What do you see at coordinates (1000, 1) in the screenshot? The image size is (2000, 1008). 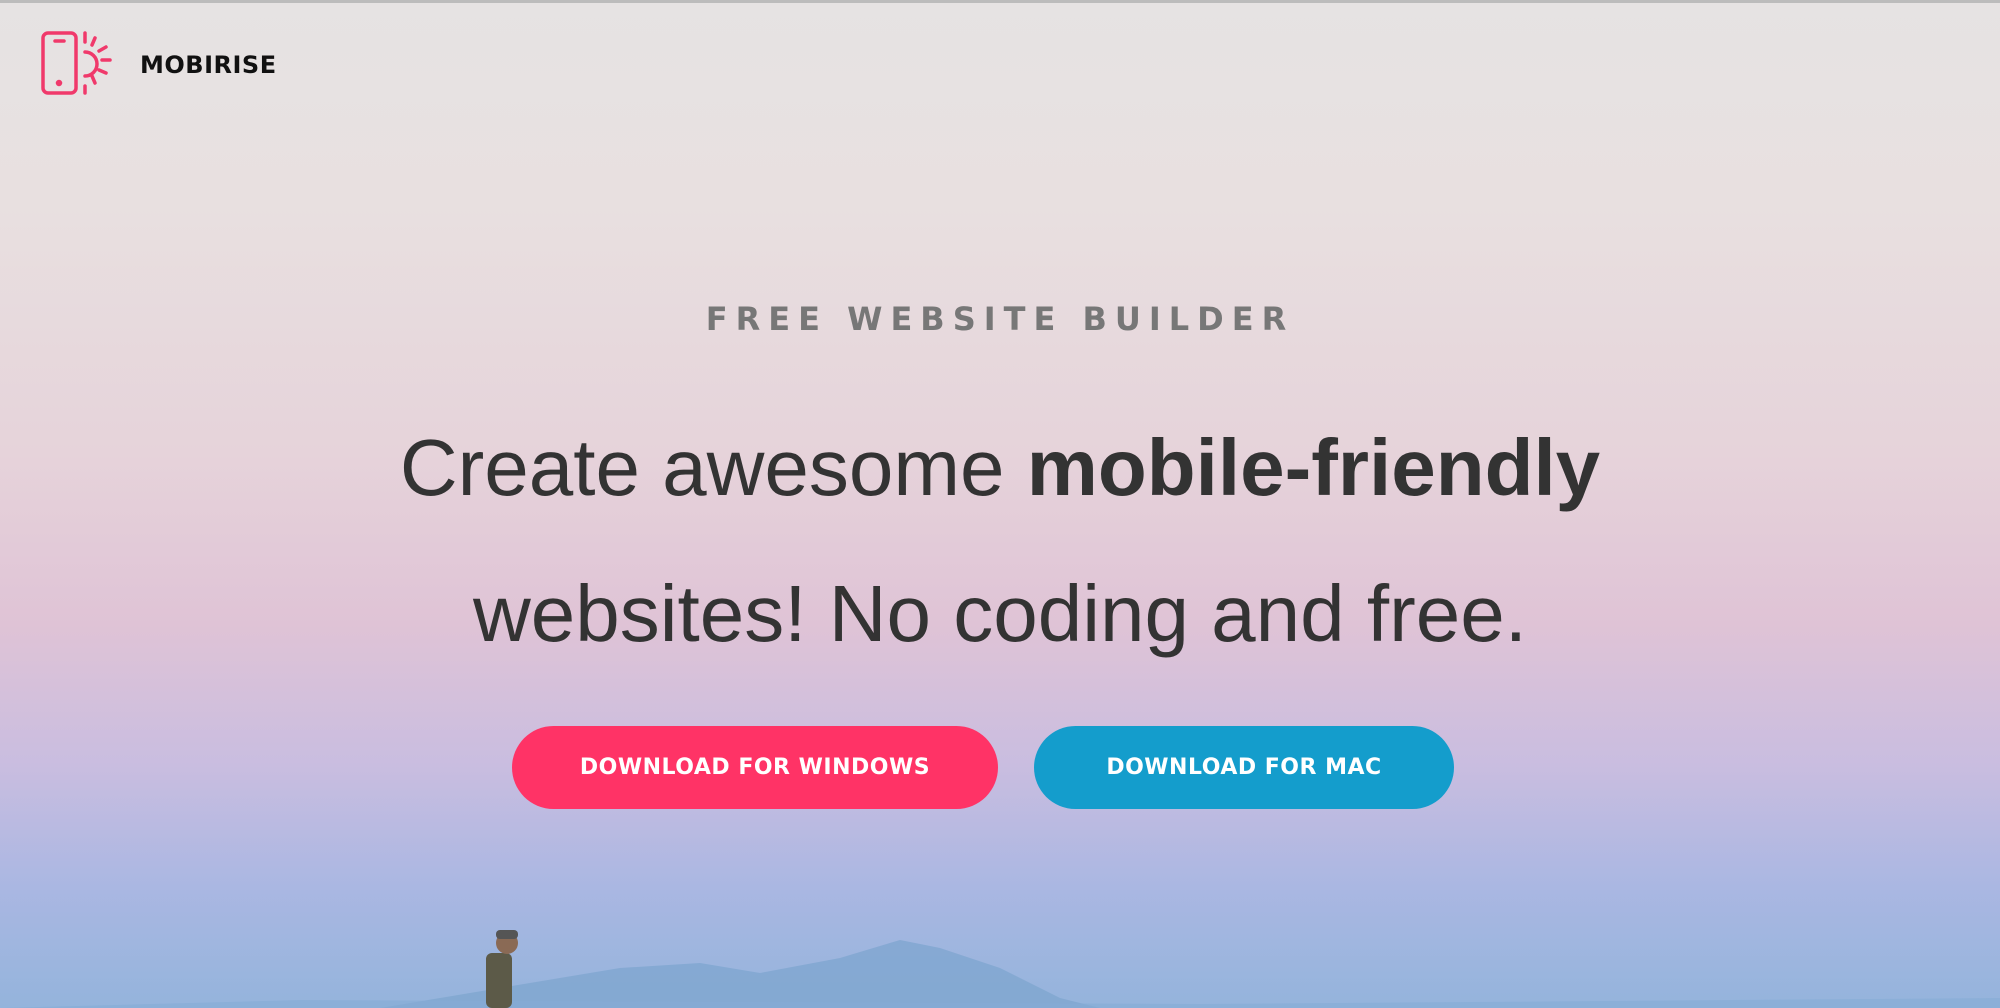 I see `top-border` at bounding box center [1000, 1].